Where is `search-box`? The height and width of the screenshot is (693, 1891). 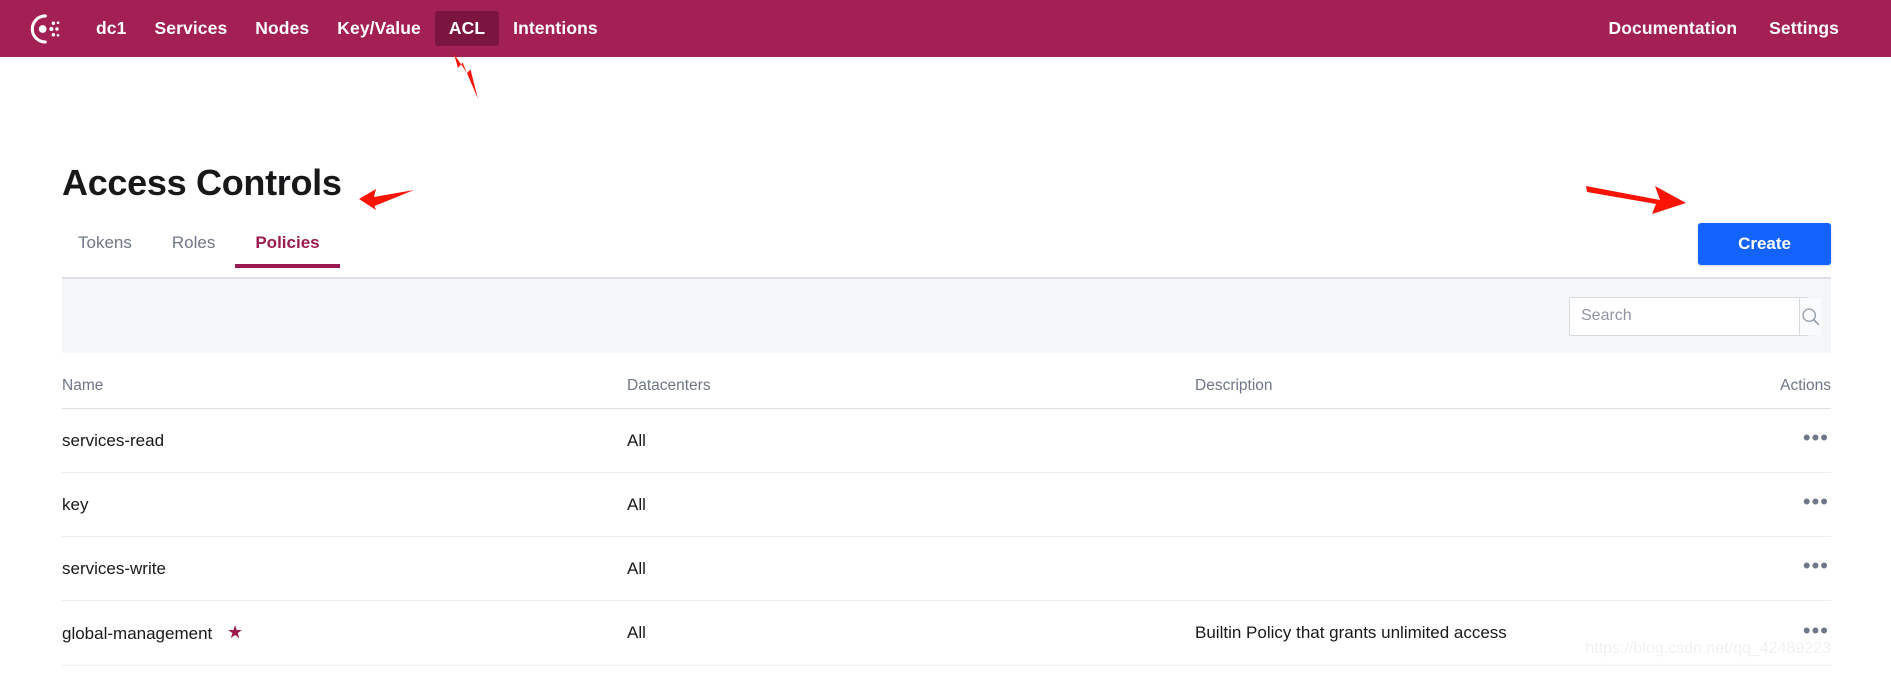
search-box is located at coordinates (1695, 316).